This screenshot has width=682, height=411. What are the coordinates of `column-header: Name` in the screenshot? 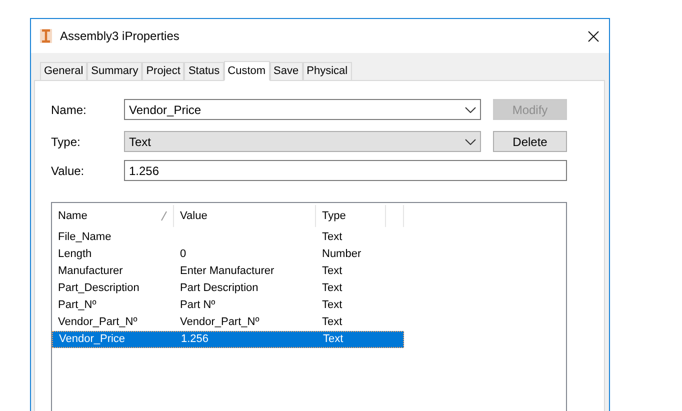 It's located at (113, 216).